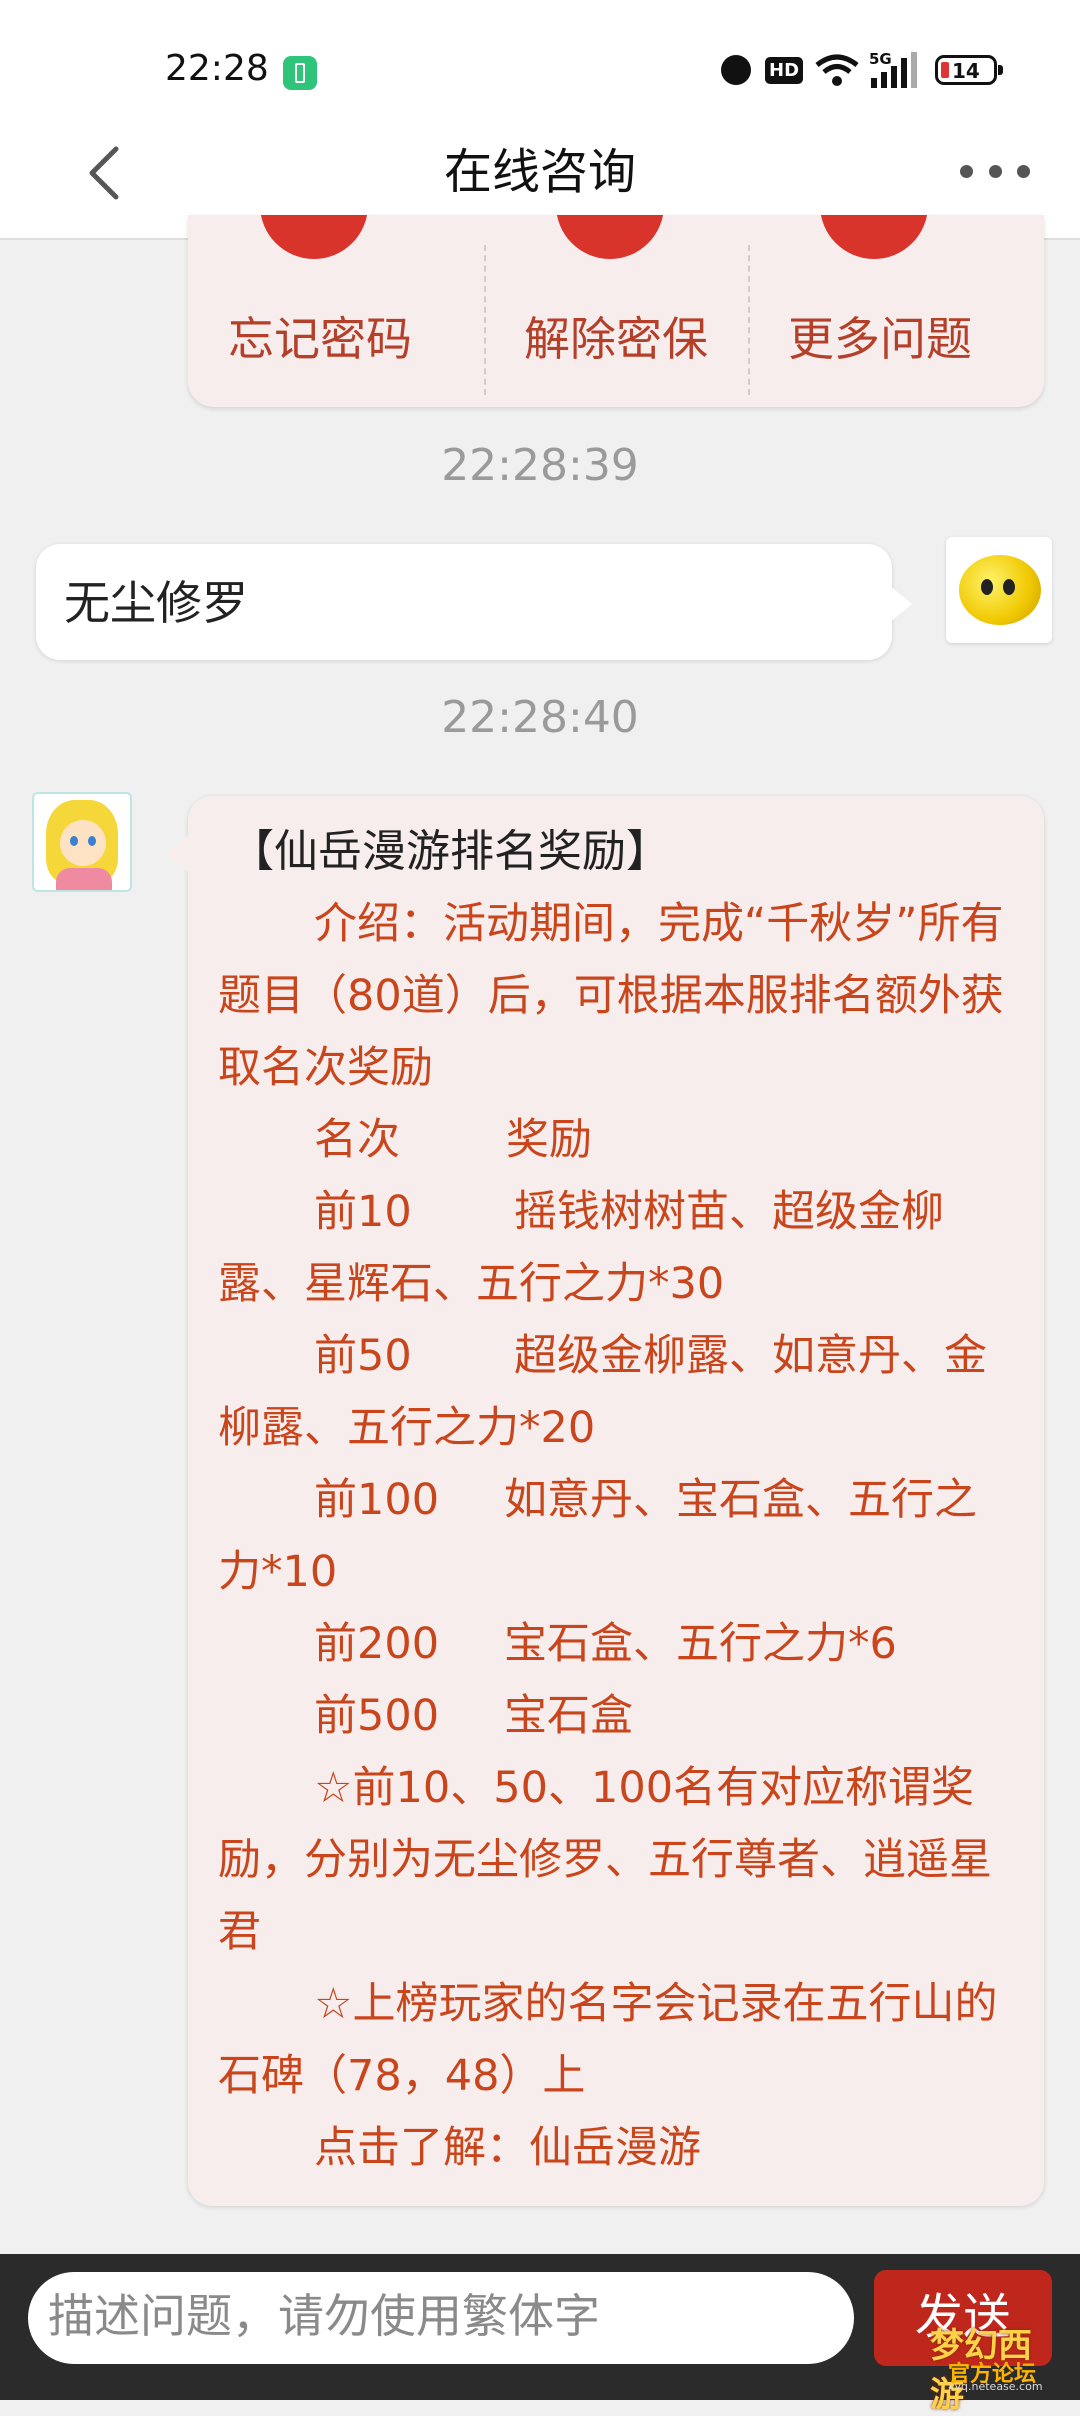 The image size is (1080, 2416). I want to click on quick-action-unbind-security: 解除密保, so click(616, 311).